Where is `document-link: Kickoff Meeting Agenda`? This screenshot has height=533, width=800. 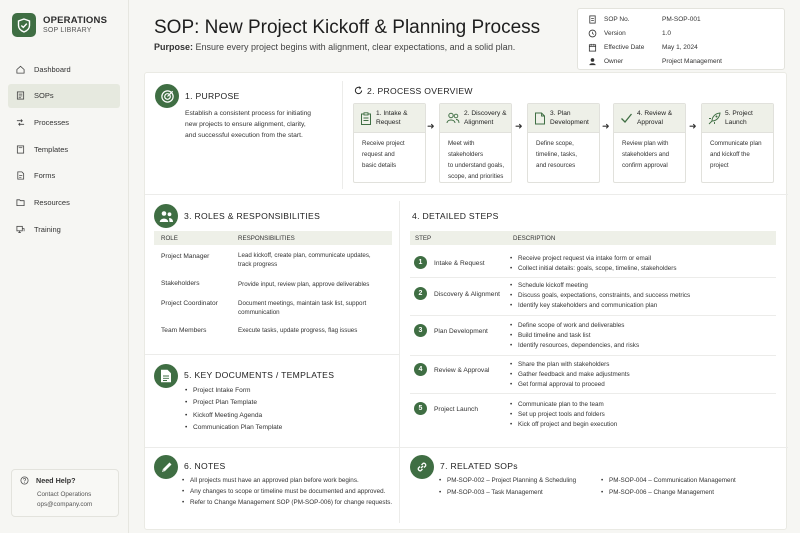 document-link: Kickoff Meeting Agenda is located at coordinates (233, 416).